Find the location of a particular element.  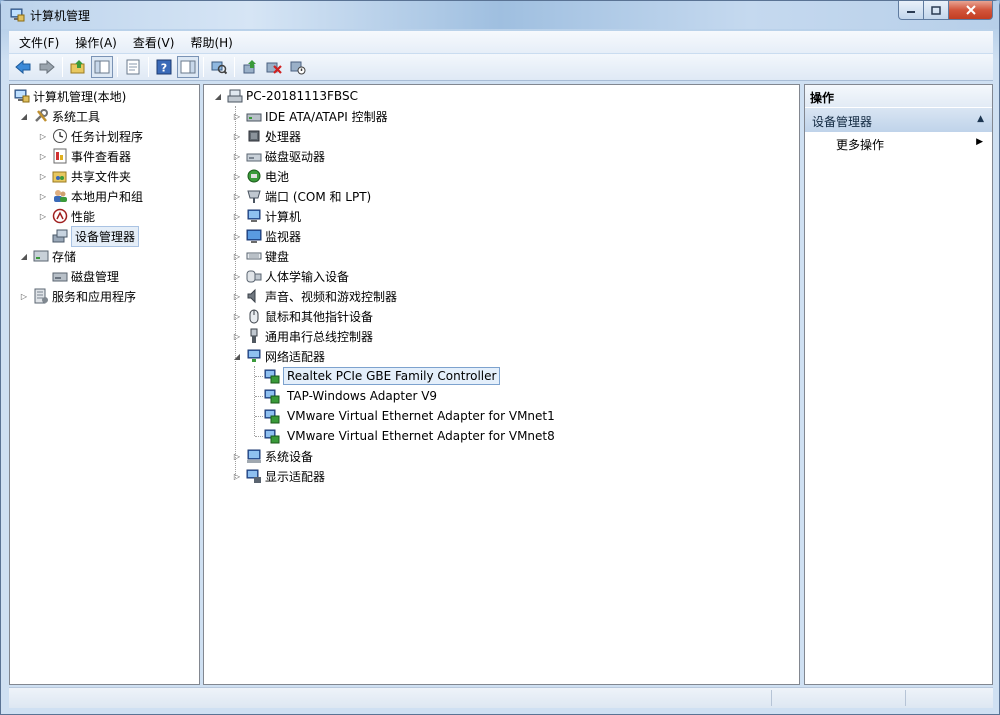

scan-hardware-icon is located at coordinates (219, 68).